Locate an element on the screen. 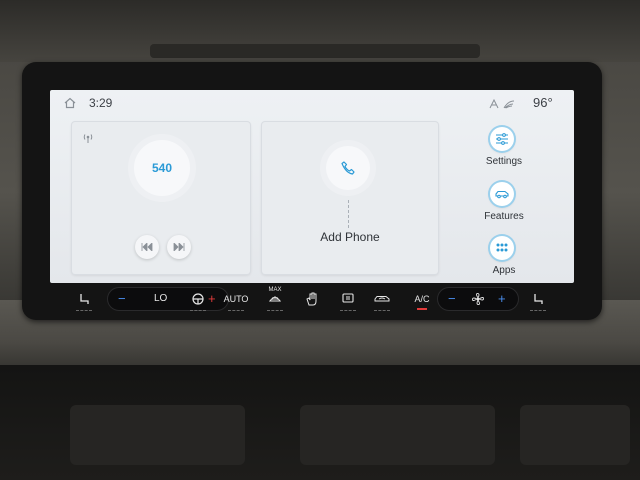  seek-forward-icon is located at coordinates (179, 247).